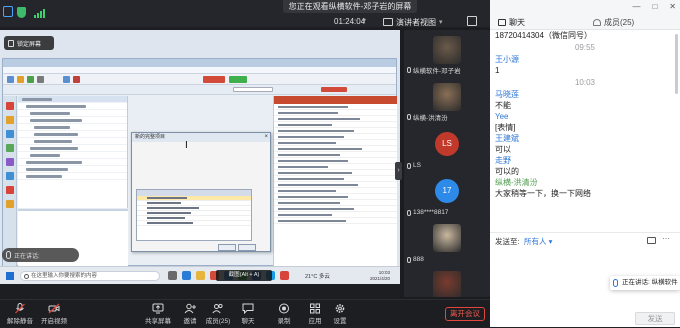 The width and height of the screenshot is (680, 328). I want to click on microphone-muted-icon, so click(20, 308).